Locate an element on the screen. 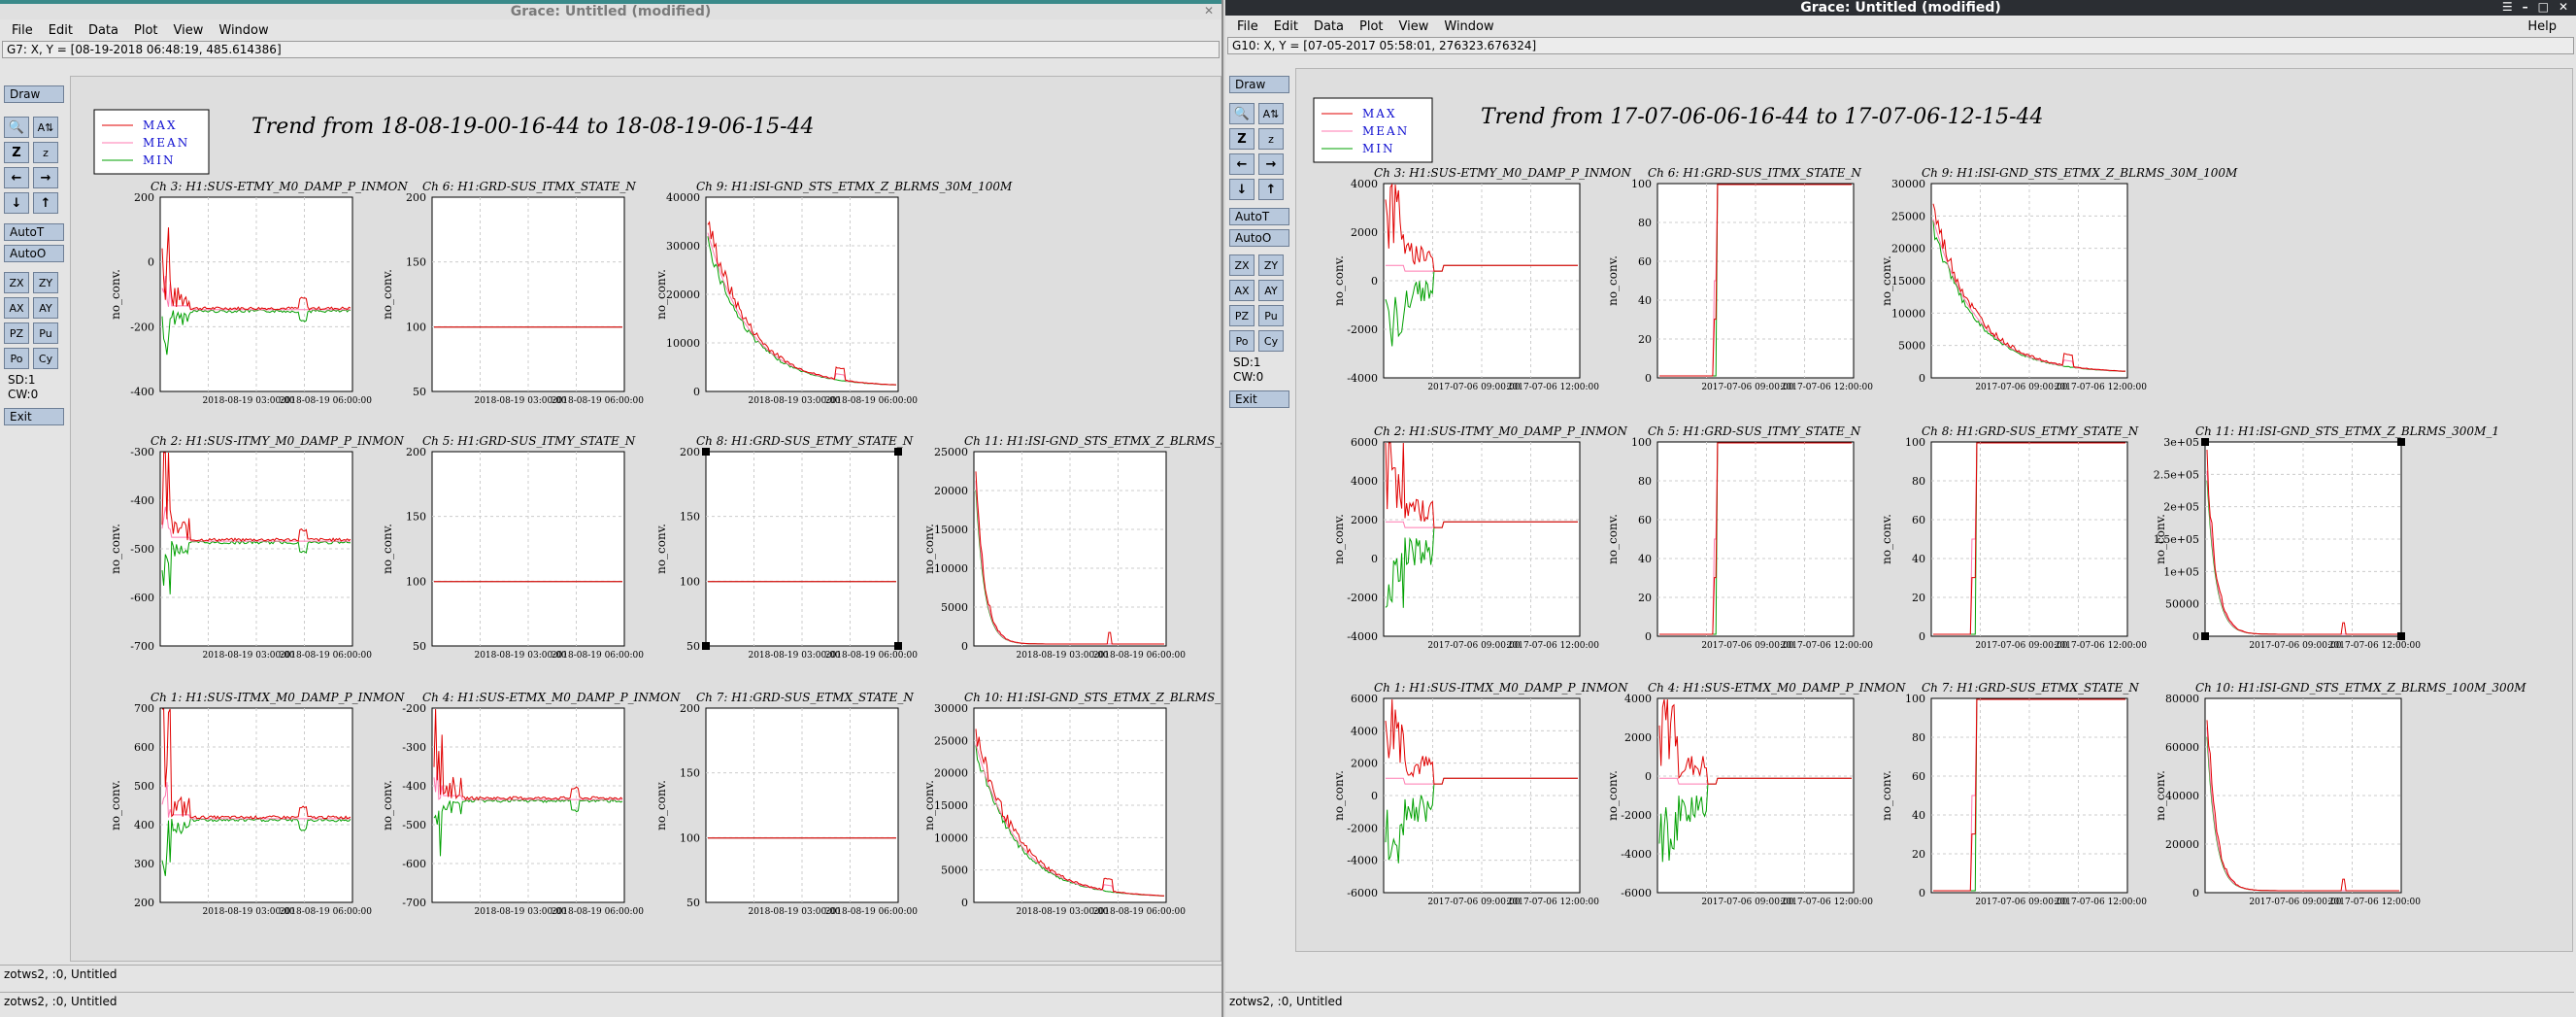 The width and height of the screenshot is (2576, 1017). panel-title: Ch 4: H1:SUS-ETMX_M0_DAMP_P_INMON is located at coordinates (551, 697).